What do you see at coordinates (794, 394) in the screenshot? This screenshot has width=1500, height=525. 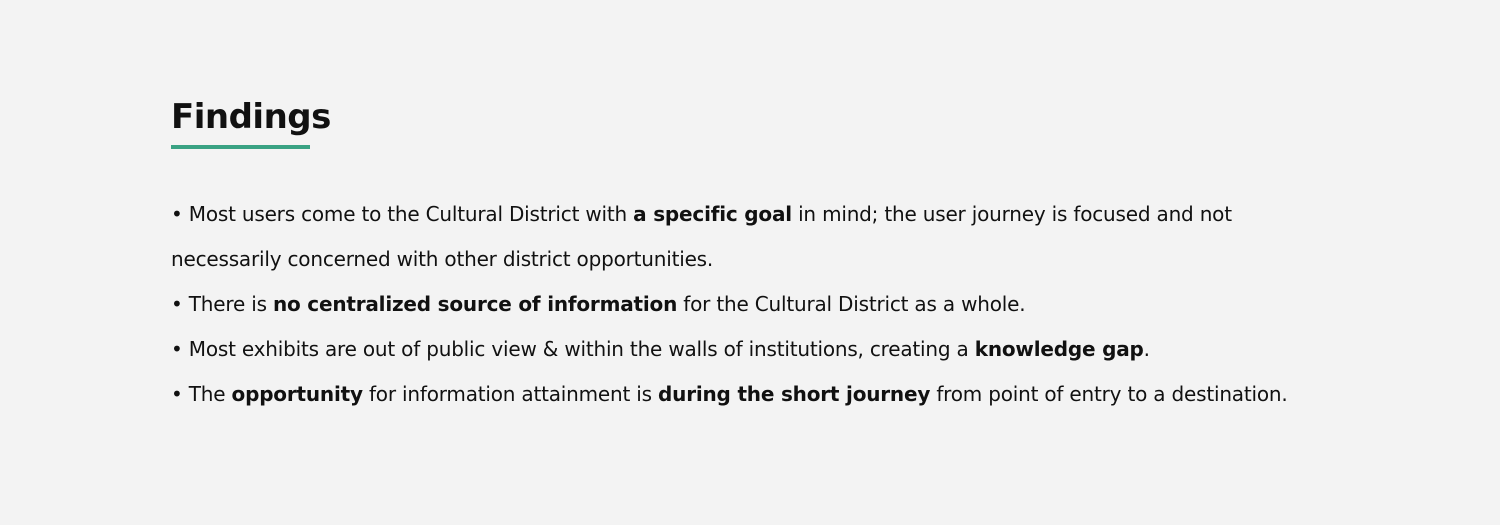 I see `finding-emphasis: during the short journey` at bounding box center [794, 394].